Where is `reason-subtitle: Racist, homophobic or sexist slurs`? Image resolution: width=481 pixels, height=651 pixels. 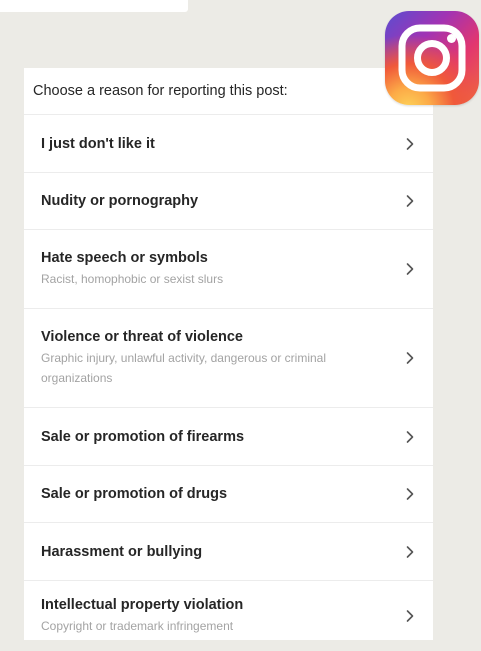 reason-subtitle: Racist, homophobic or sexist slurs is located at coordinates (132, 279).